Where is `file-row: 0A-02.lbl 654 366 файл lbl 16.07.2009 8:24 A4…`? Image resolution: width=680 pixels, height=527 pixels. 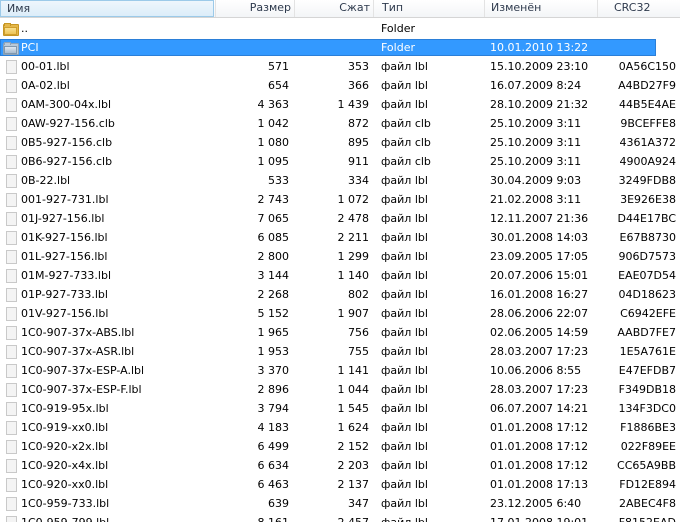
file-row: 0A-02.lbl 654 366 файл lbl 16.07.2009 8:24 A4… is located at coordinates (340, 85).